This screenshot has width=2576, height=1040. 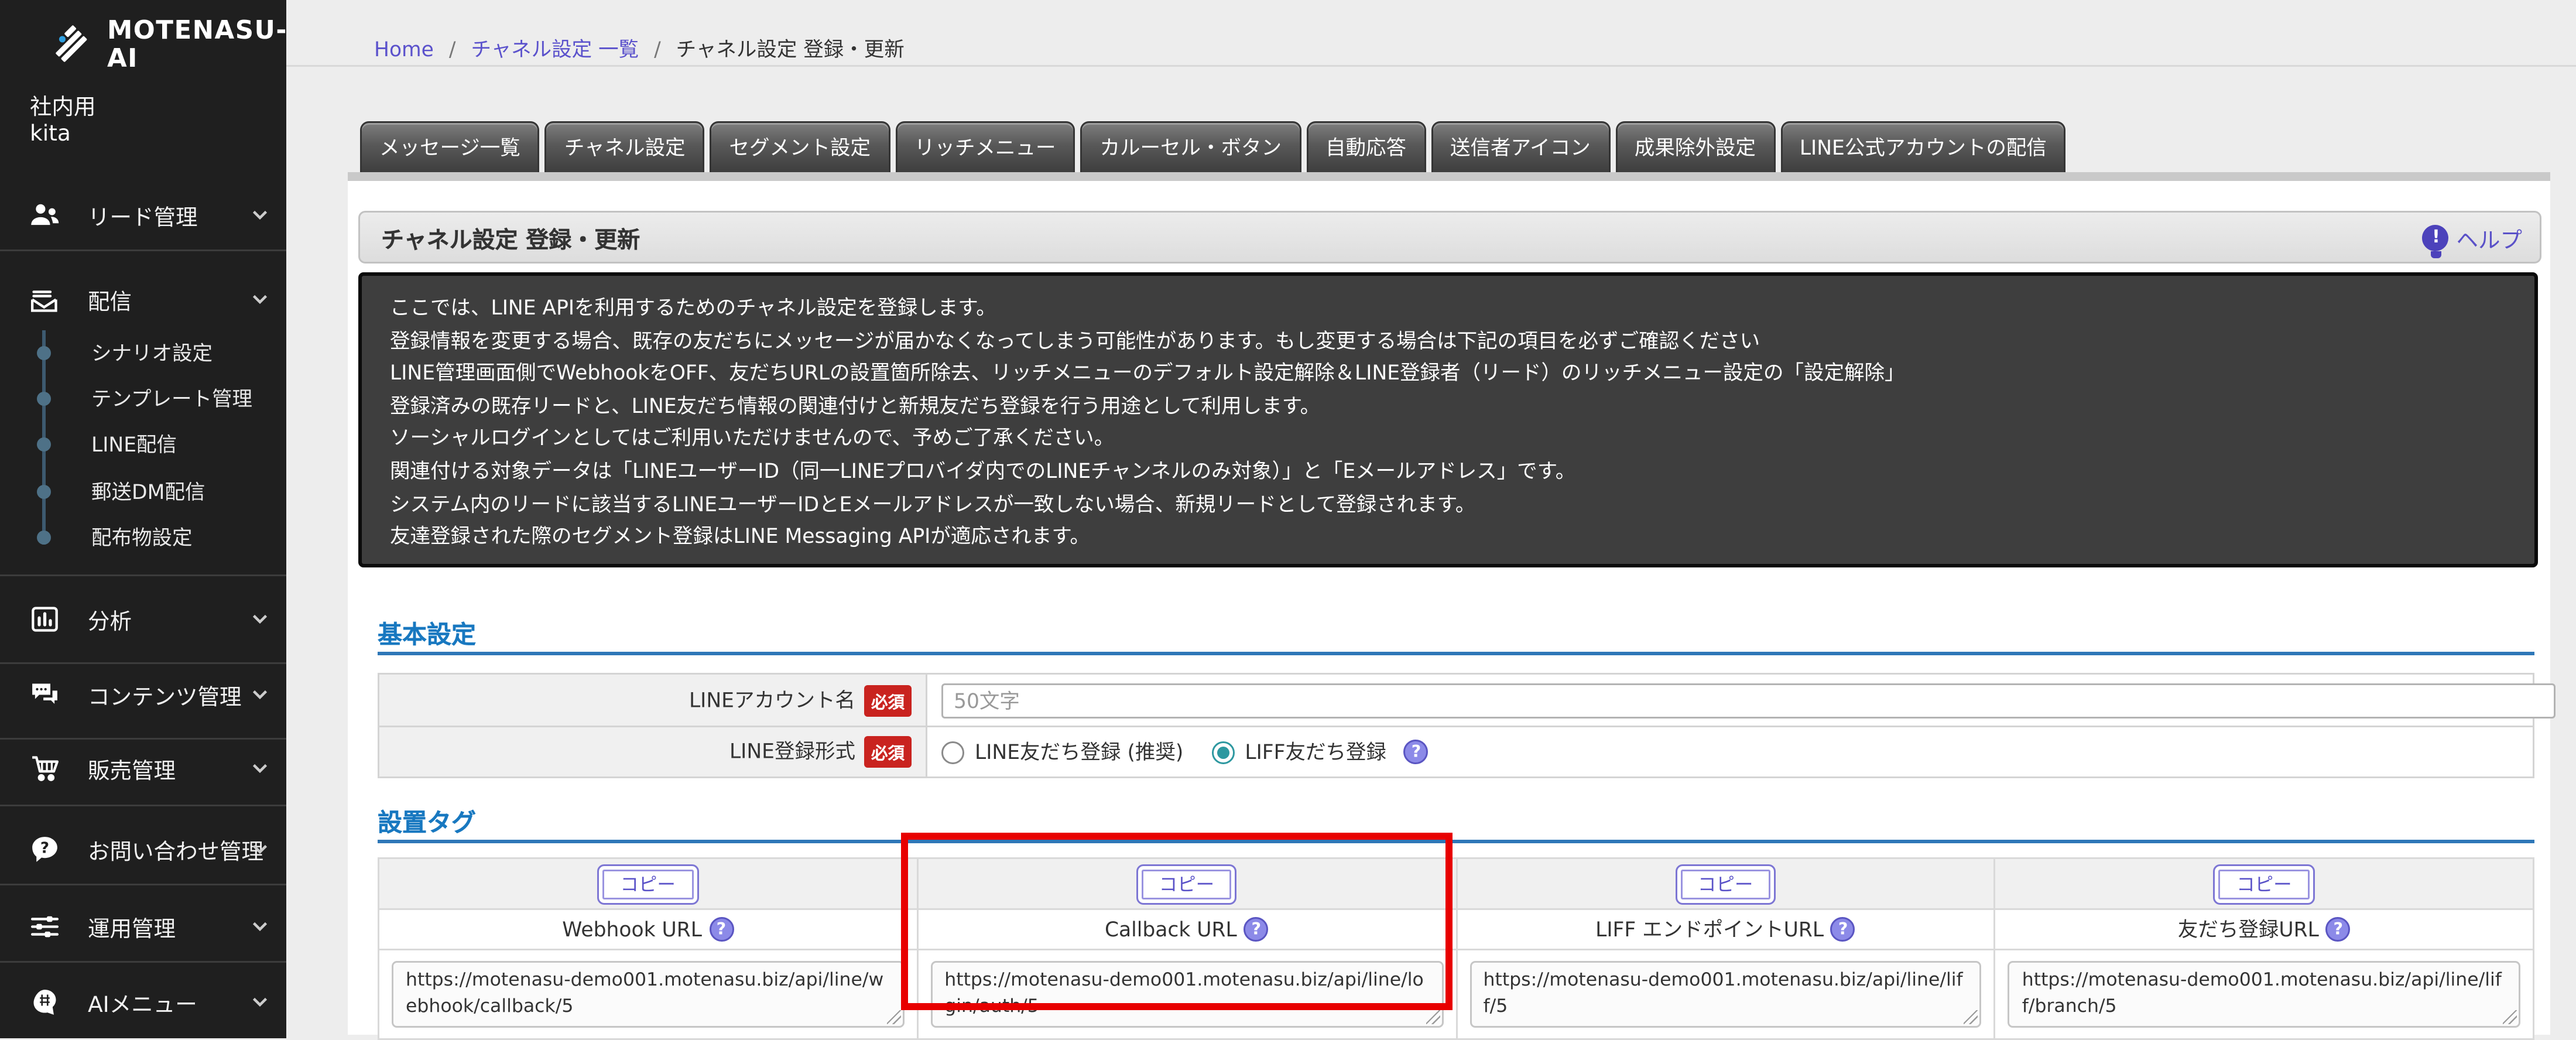 What do you see at coordinates (72, 46) in the screenshot?
I see `logo-pen-icon` at bounding box center [72, 46].